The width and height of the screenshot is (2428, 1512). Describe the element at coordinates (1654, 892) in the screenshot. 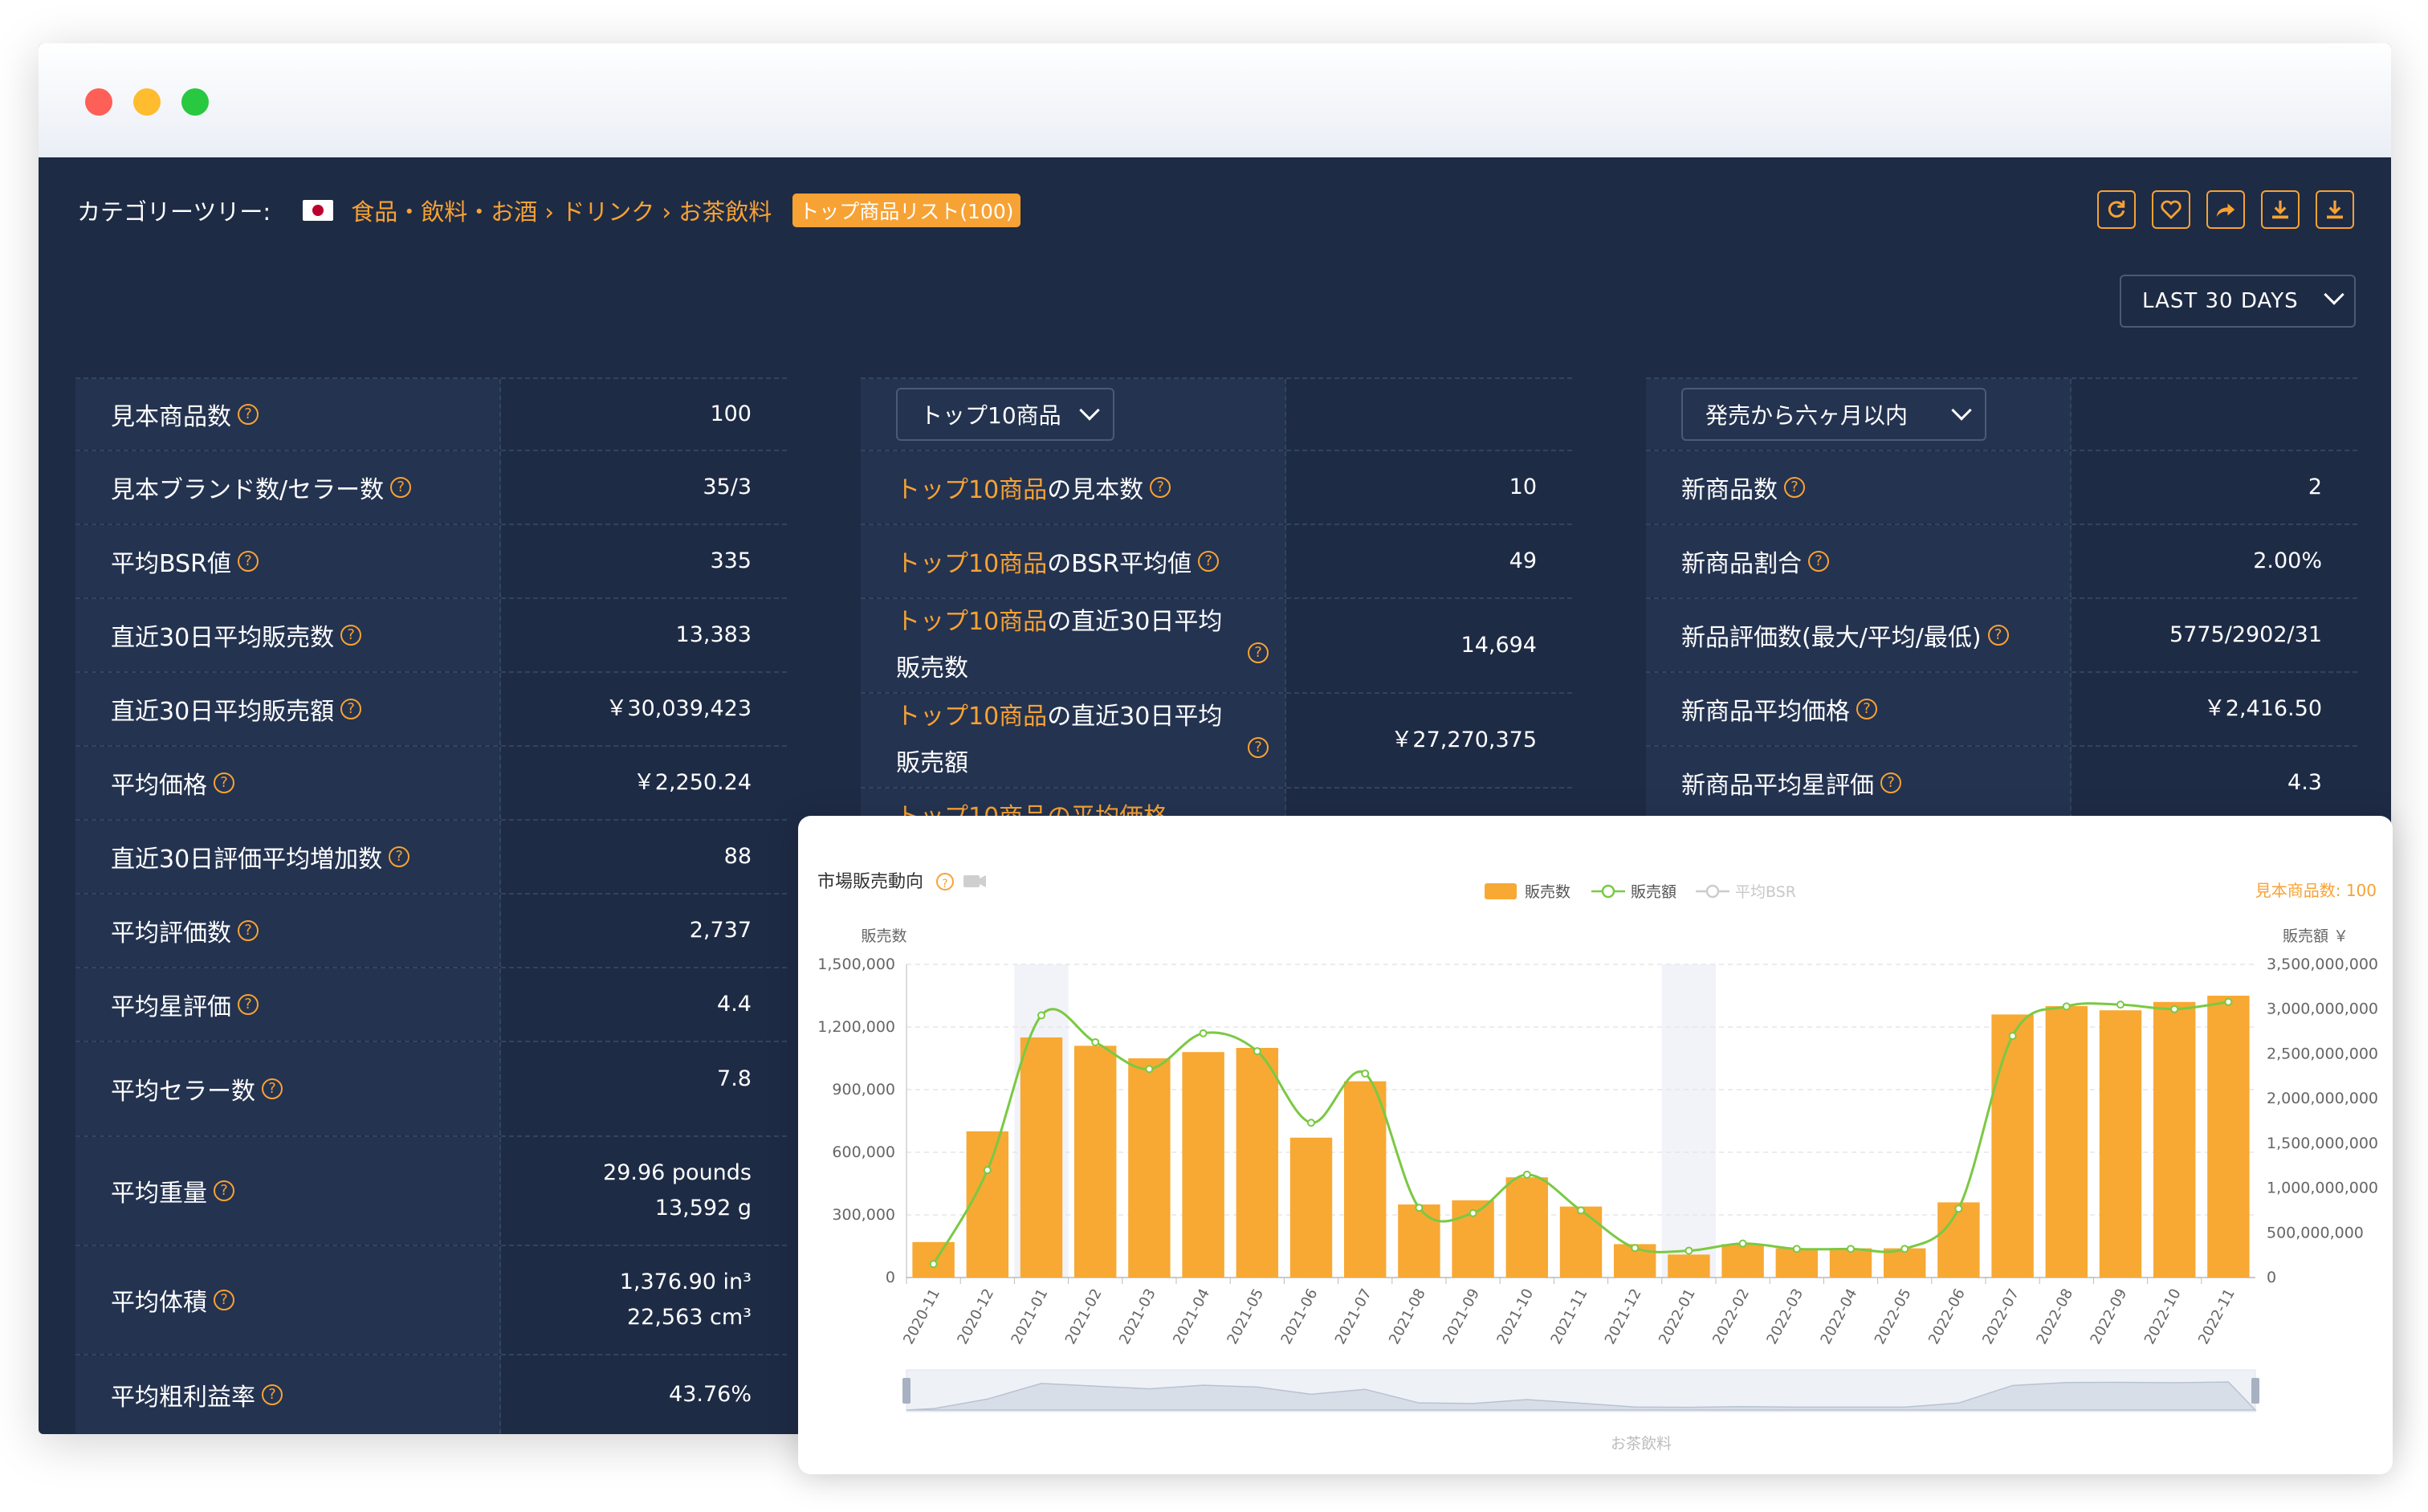

I see `legend-revenue: 販売額` at that location.